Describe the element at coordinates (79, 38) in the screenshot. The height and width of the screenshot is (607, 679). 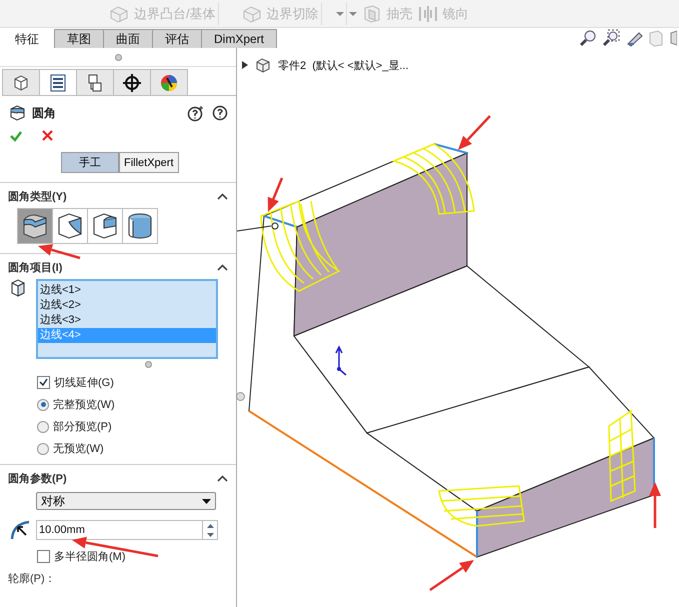
I see `tab: 草图` at that location.